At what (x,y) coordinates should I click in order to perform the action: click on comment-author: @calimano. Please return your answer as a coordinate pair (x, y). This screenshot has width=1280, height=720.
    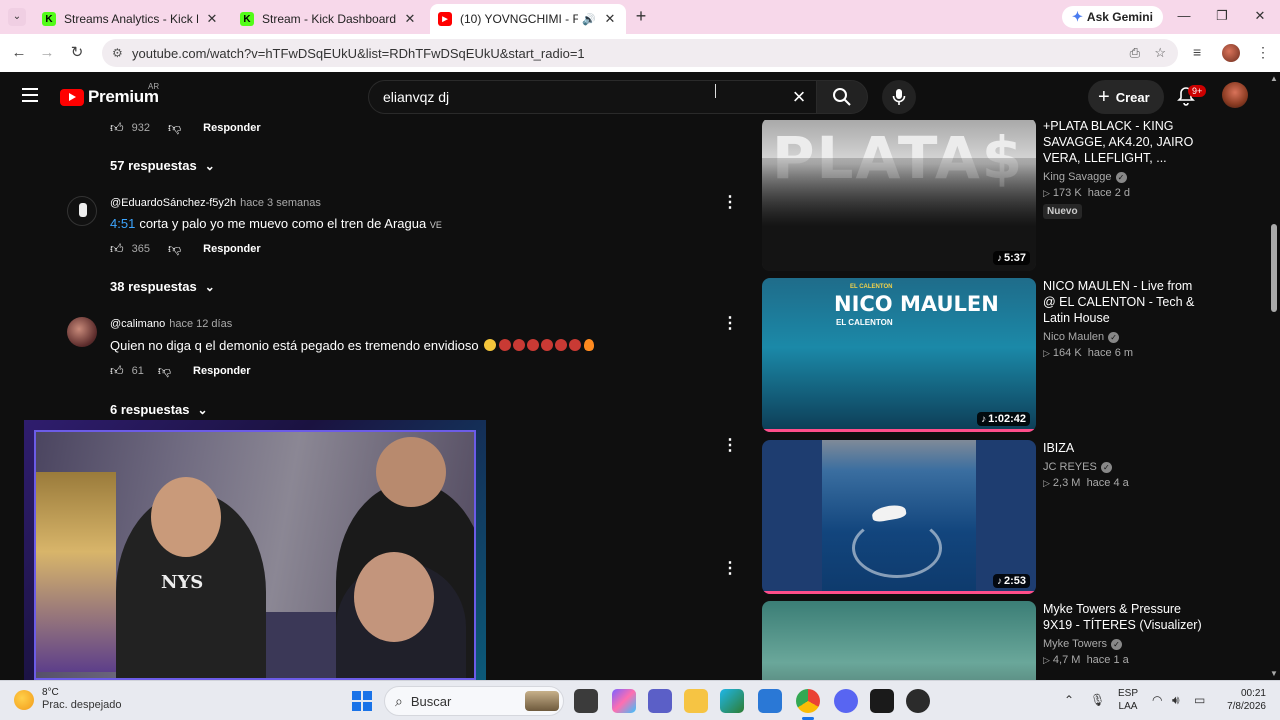
    Looking at the image, I should click on (137, 324).